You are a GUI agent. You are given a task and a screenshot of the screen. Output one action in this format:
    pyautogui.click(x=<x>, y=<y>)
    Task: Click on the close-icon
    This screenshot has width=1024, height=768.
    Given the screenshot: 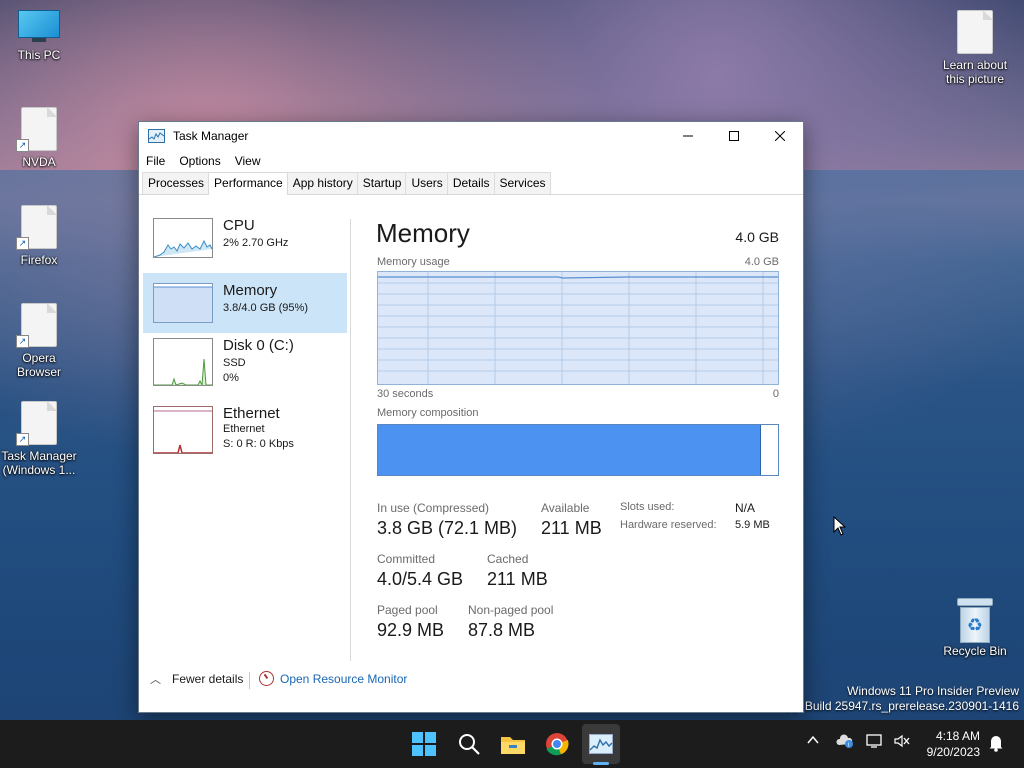 What is the action you would take?
    pyautogui.click(x=780, y=136)
    